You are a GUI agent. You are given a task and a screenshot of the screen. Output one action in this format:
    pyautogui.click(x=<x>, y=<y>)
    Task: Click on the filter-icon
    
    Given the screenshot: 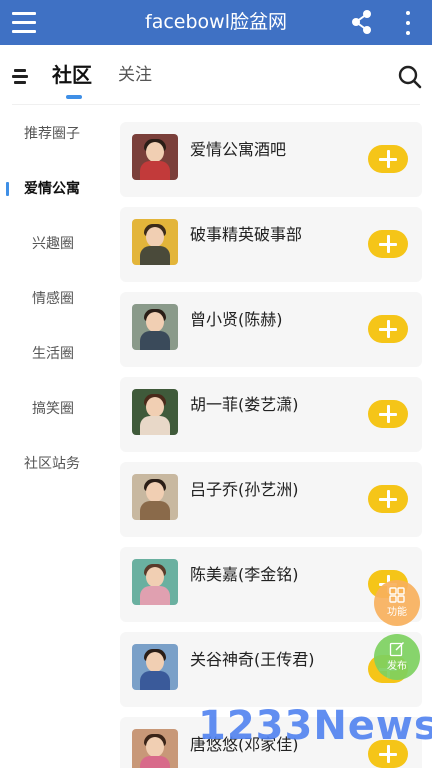 What is the action you would take?
    pyautogui.click(x=22, y=76)
    